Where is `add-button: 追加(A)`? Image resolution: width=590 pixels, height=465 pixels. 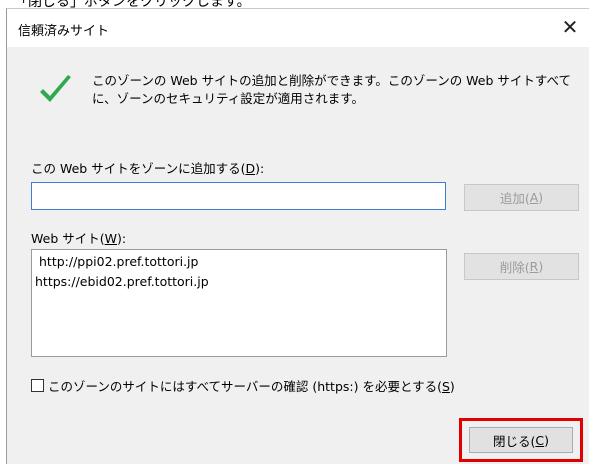 add-button: 追加(A) is located at coordinates (521, 197).